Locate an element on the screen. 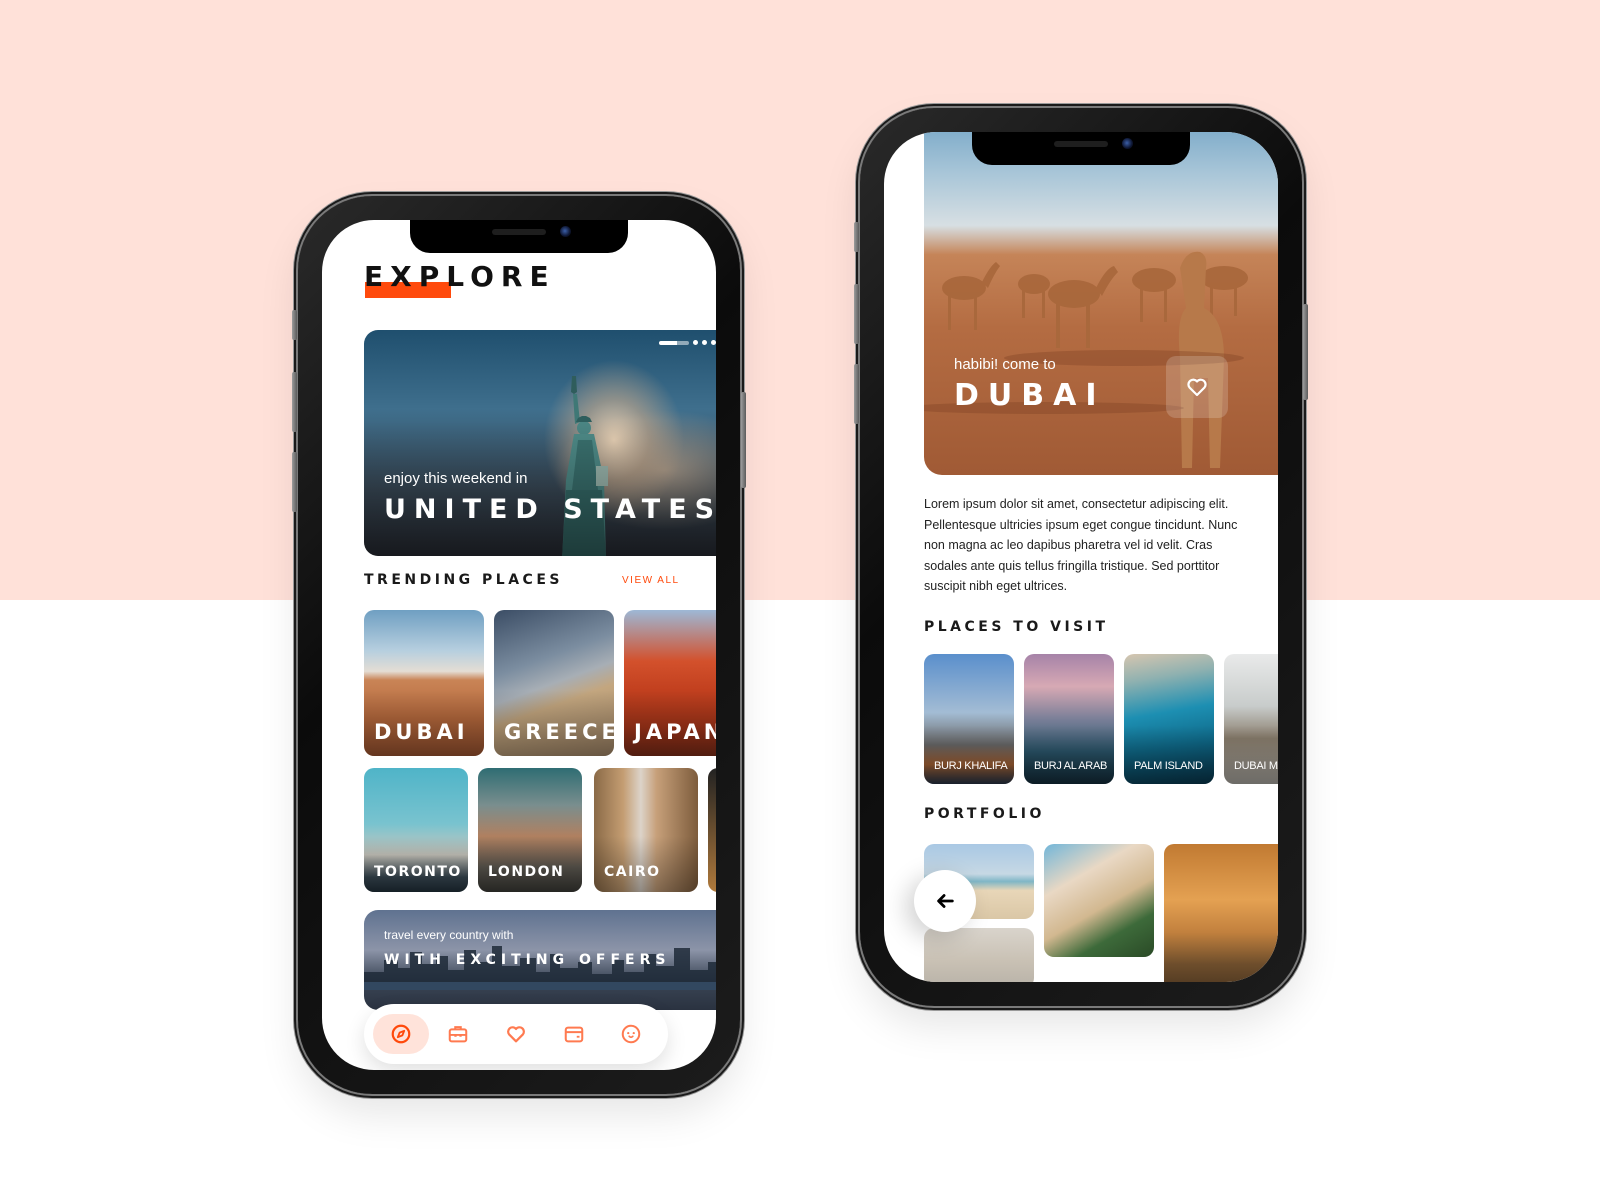 The height and width of the screenshot is (1200, 1600). wallet-icon is located at coordinates (573, 1034).